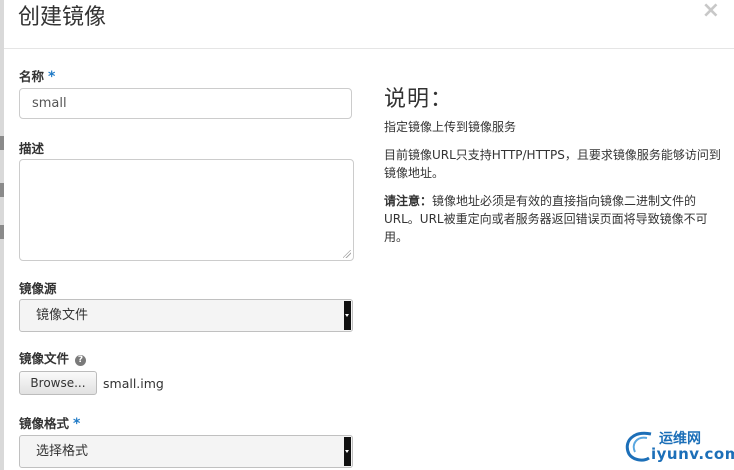 The height and width of the screenshot is (470, 734). What do you see at coordinates (185, 103) in the screenshot?
I see `name-input` at bounding box center [185, 103].